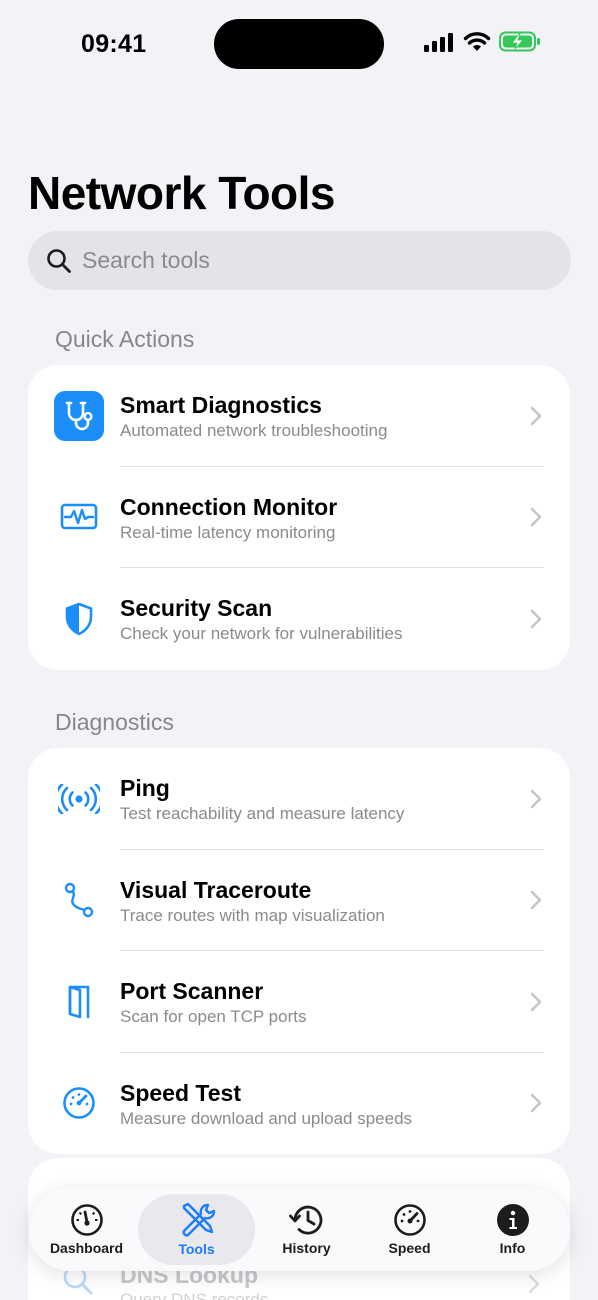 The image size is (598, 1300). I want to click on status-time: 09:41, so click(114, 44).